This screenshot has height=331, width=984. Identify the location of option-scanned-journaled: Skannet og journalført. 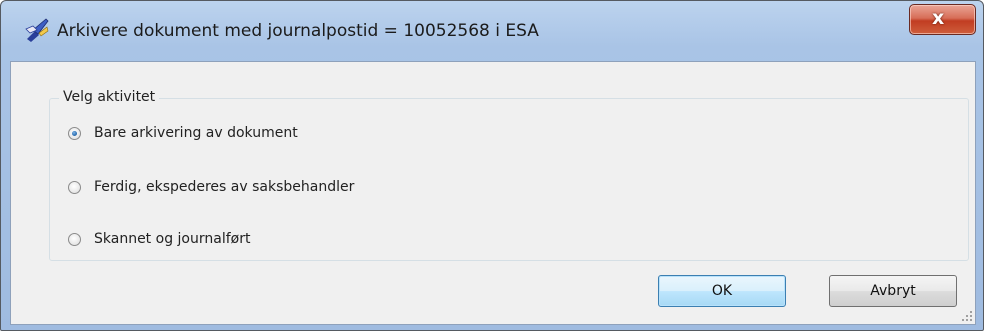
(159, 239).